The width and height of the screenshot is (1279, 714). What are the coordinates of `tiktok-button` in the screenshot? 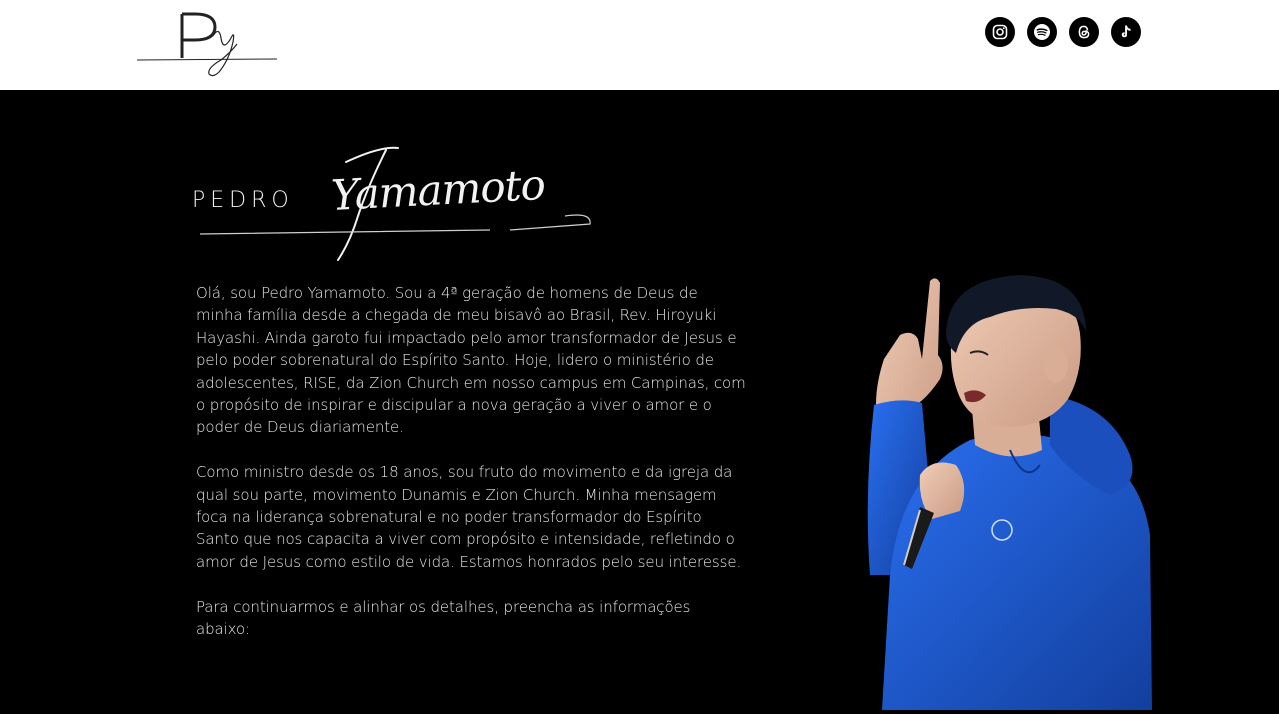 It's located at (1126, 32).